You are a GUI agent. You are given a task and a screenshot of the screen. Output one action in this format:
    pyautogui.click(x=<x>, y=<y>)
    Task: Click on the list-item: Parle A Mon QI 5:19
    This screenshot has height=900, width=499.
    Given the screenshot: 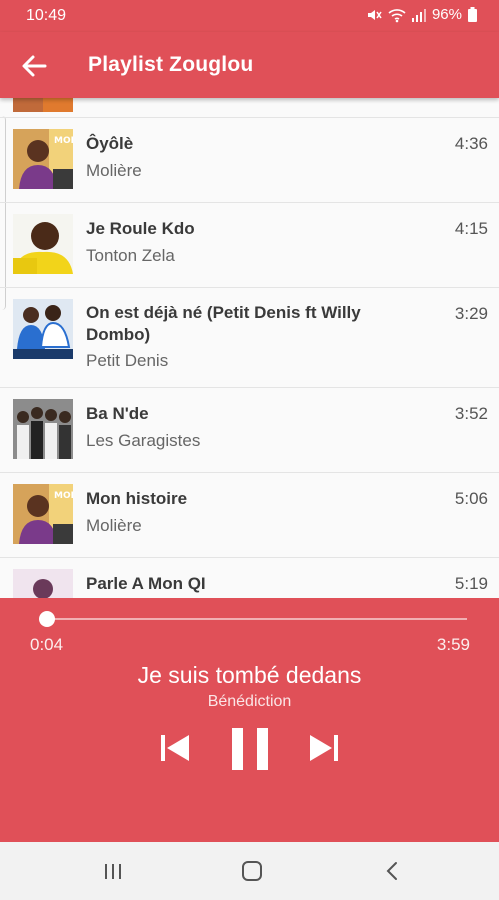 What is the action you would take?
    pyautogui.click(x=249, y=578)
    